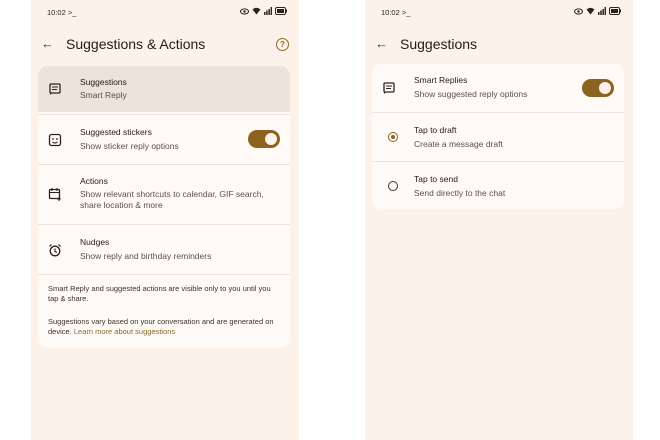 This screenshot has height=440, width=660. What do you see at coordinates (498, 185) in the screenshot?
I see `option-tap-to-send: Tap to send Send directly to the chat` at bounding box center [498, 185].